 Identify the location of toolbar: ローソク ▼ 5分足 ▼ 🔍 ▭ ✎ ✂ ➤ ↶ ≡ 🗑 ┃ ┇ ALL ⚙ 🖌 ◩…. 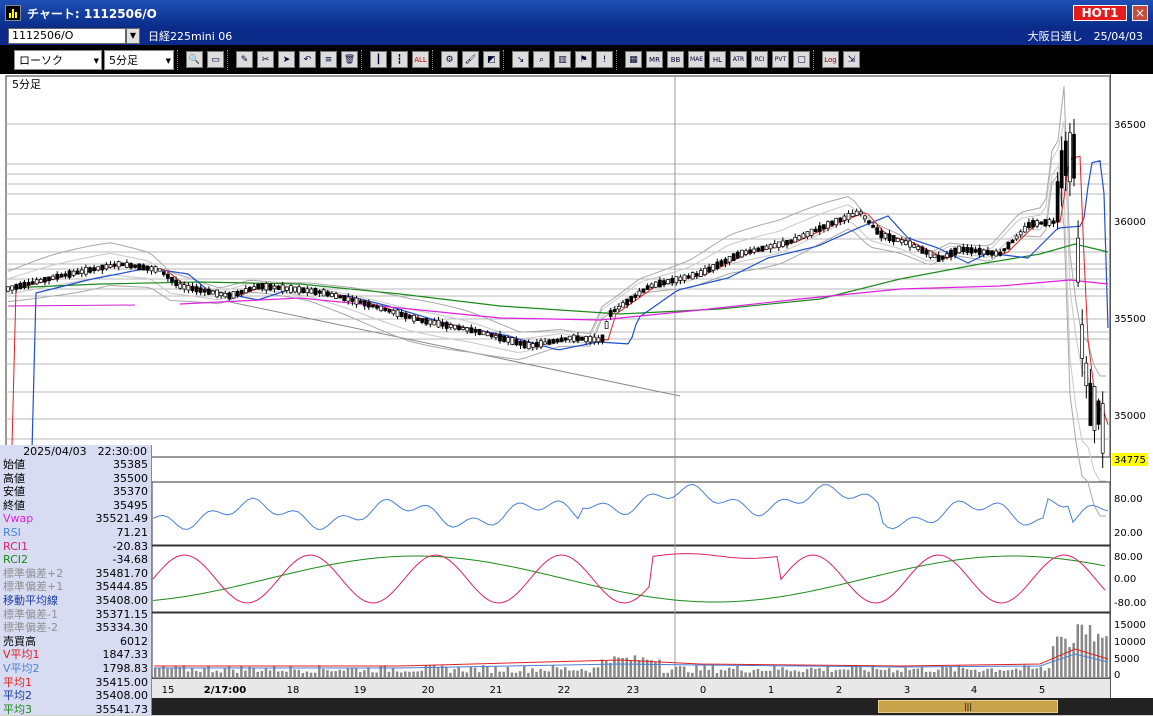
(576, 59).